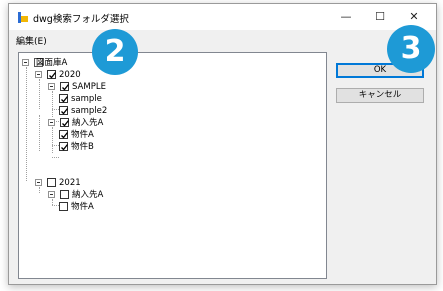 This screenshot has height=291, width=443. What do you see at coordinates (70, 183) in the screenshot?
I see `tree-node-label: 2021` at bounding box center [70, 183].